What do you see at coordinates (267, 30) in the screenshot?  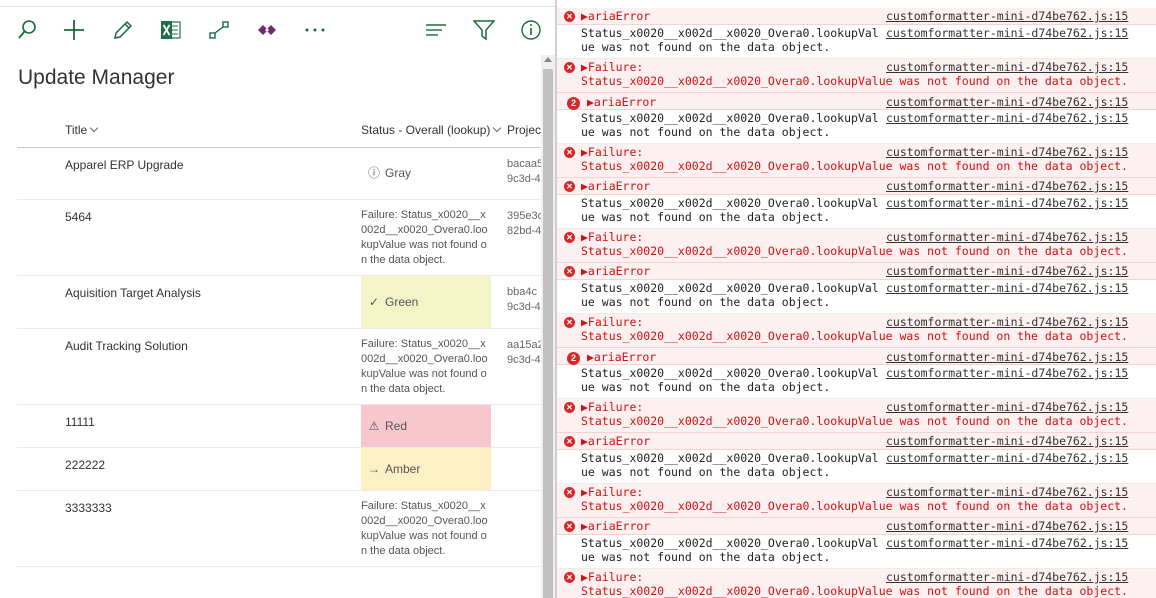 I see `powerapps-button` at bounding box center [267, 30].